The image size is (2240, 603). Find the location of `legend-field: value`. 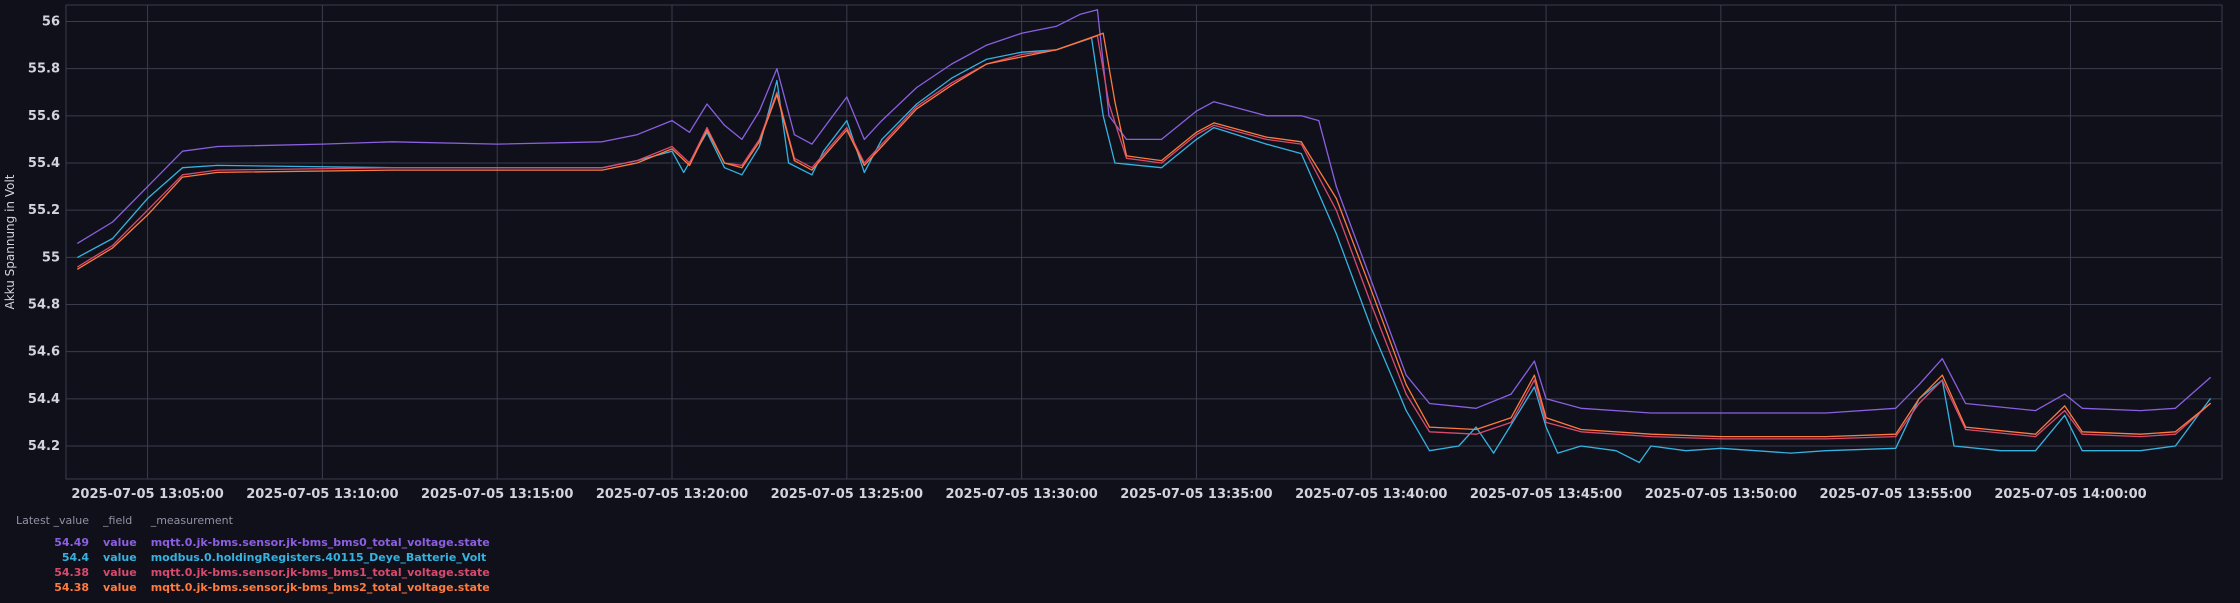

legend-field: value is located at coordinates (120, 587).